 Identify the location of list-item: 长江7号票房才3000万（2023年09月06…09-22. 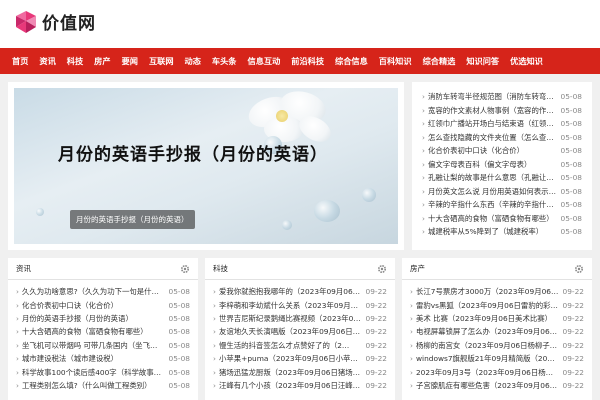
(497, 291).